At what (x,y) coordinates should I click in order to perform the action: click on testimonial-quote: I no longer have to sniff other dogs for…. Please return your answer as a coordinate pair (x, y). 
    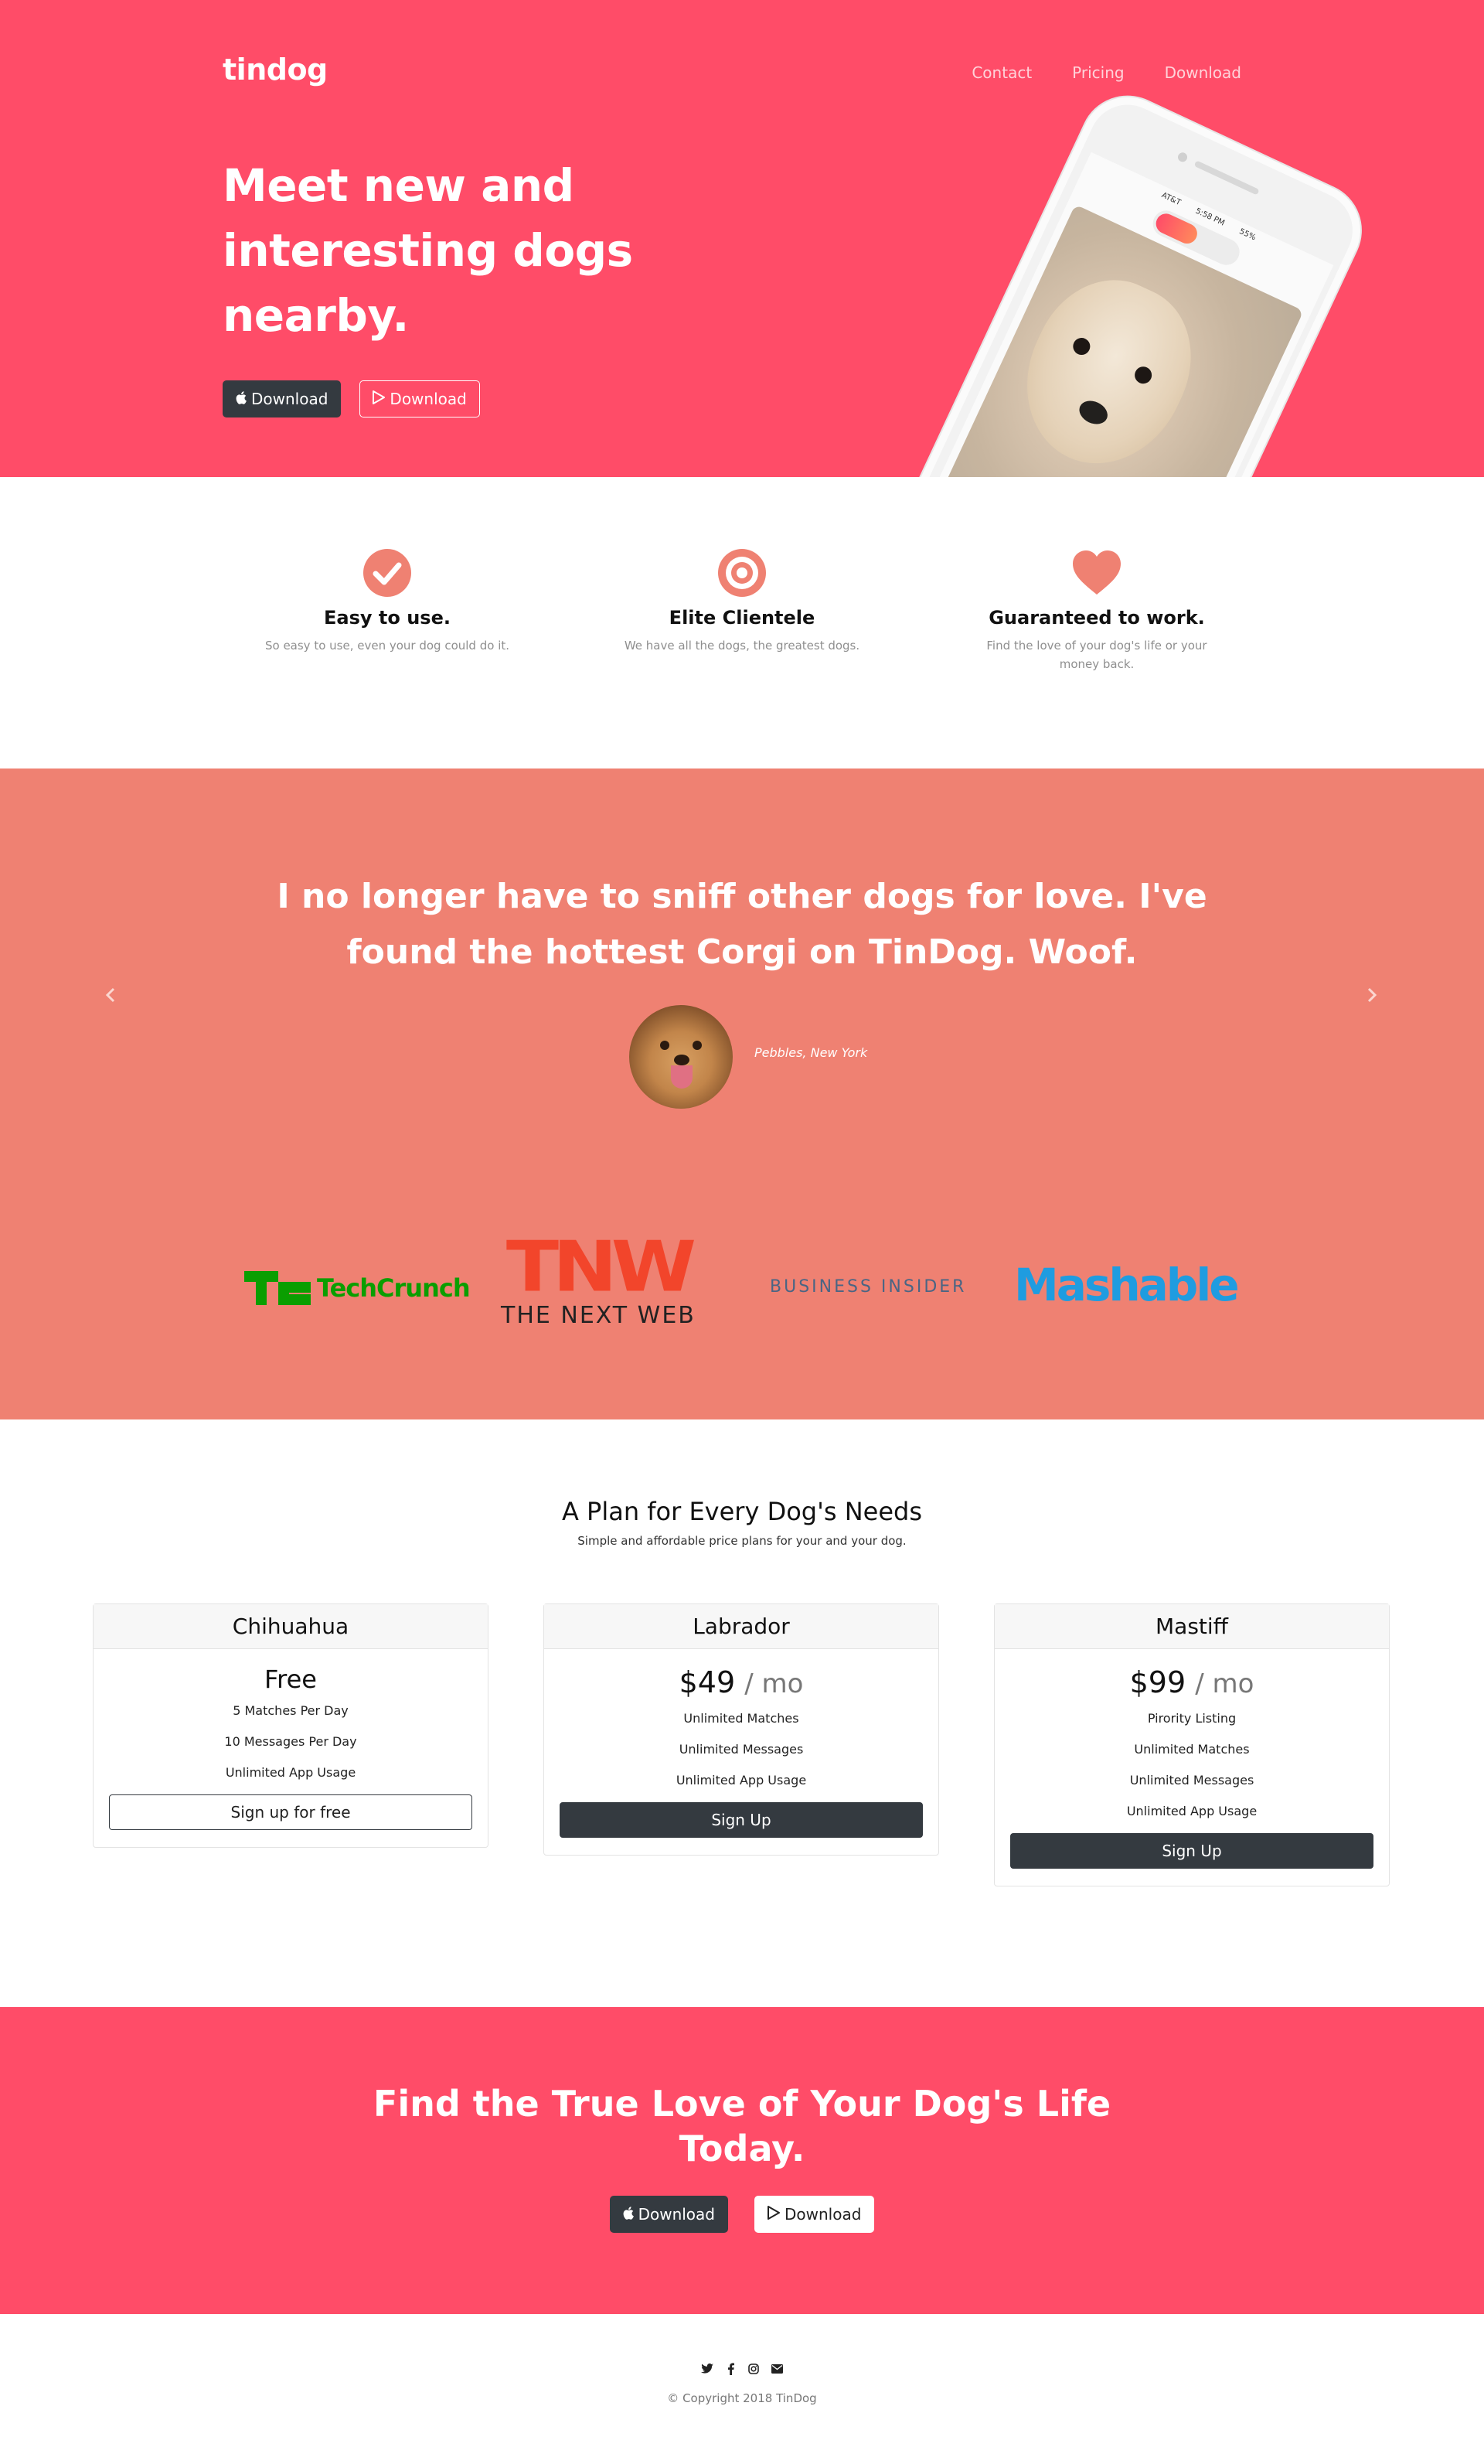
    Looking at the image, I should click on (742, 924).